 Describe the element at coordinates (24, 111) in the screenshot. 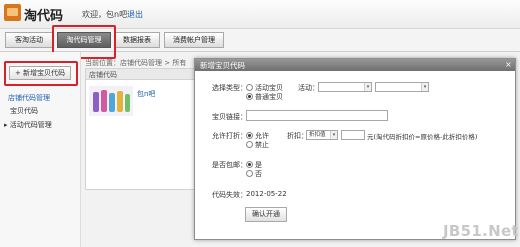

I see `sidebar-item-item-code: 宝贝代码` at that location.